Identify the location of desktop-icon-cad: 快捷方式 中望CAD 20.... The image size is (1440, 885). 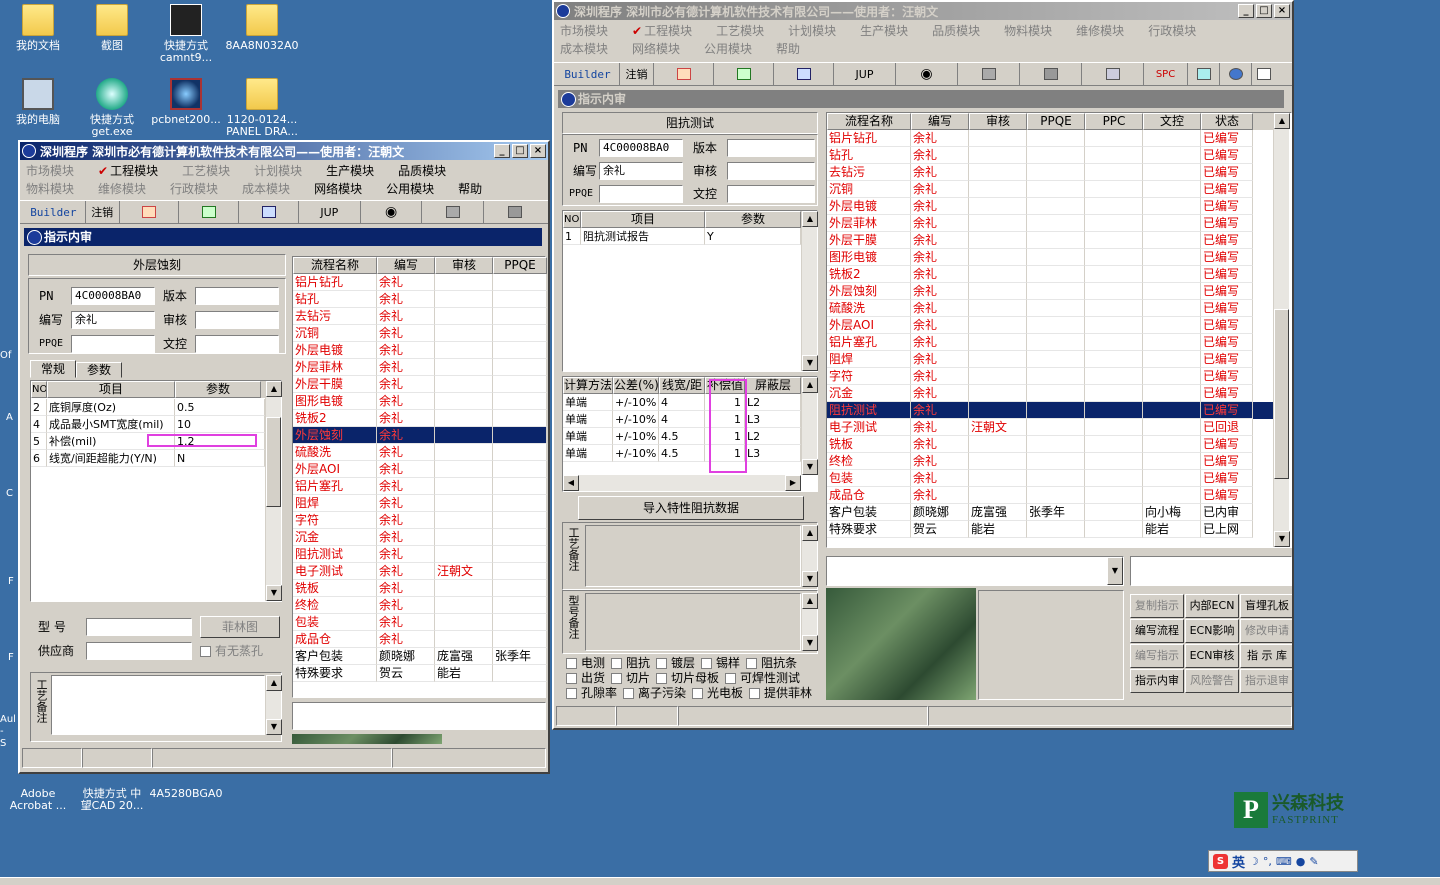
(112, 792).